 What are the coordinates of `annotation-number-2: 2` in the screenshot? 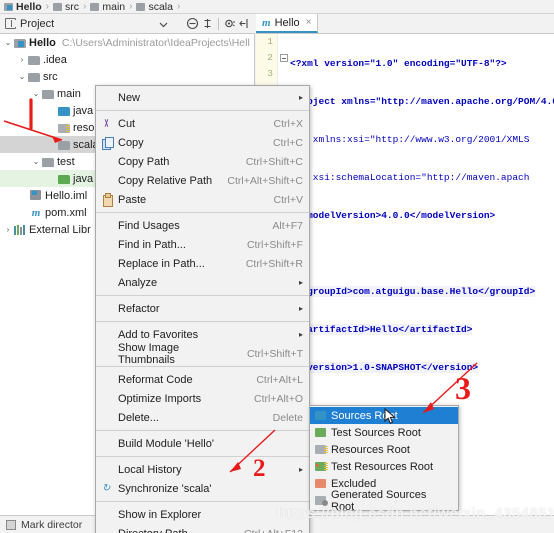 It's located at (259, 468).